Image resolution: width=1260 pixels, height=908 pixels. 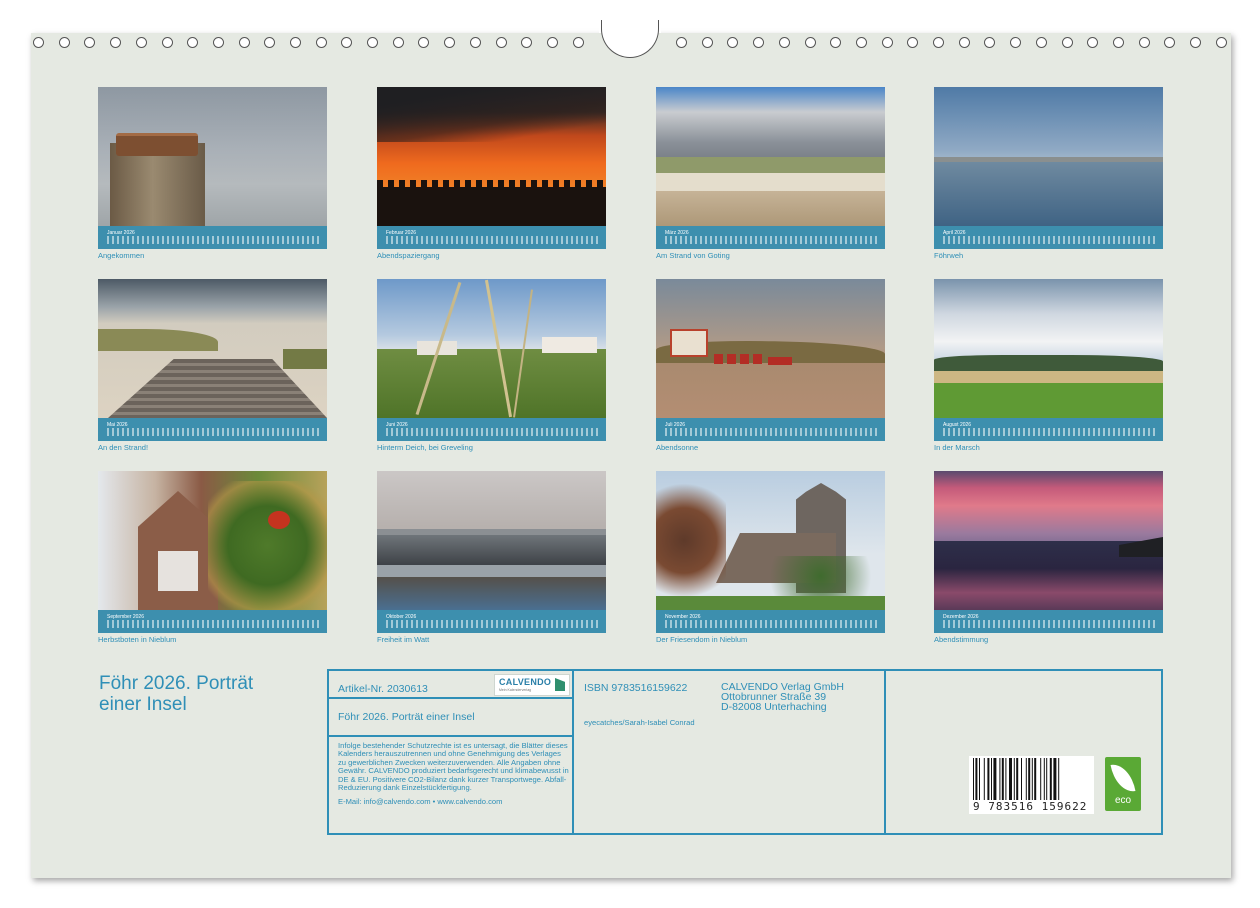 I want to click on leaf-icon, so click(x=1123, y=778).